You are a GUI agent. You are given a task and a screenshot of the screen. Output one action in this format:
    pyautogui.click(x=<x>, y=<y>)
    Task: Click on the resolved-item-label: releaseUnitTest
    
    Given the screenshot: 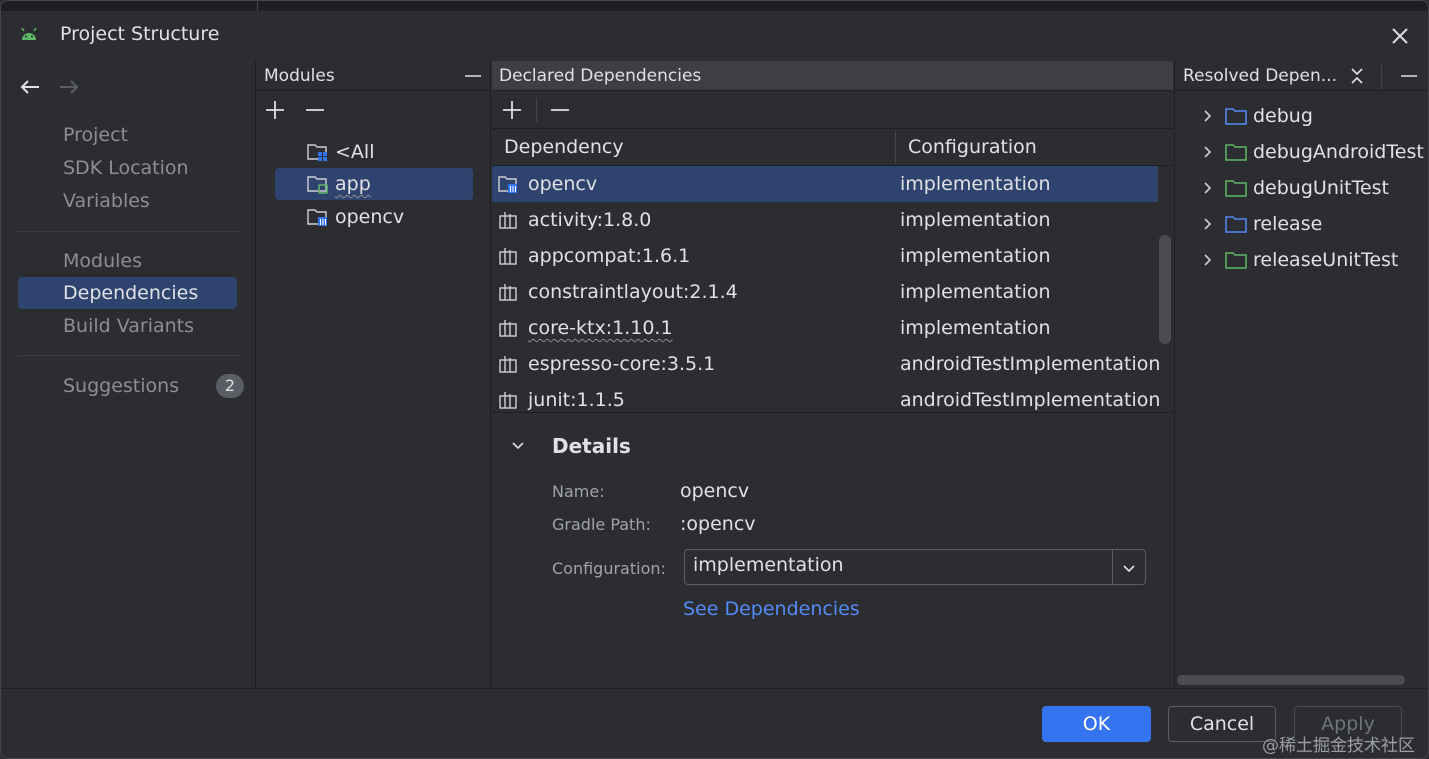 What is the action you would take?
    pyautogui.click(x=1326, y=260)
    